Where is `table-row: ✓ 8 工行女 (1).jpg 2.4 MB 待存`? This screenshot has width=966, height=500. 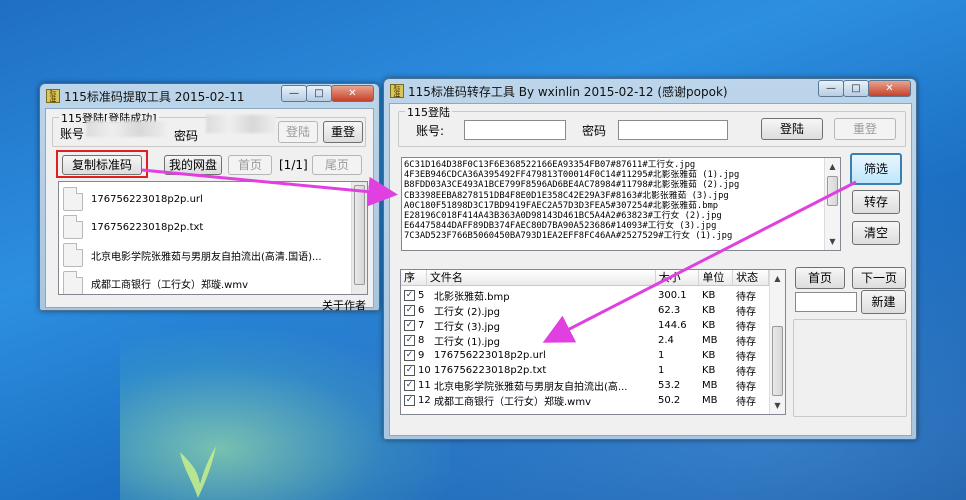 table-row: ✓ 8 工行女 (1).jpg 2.4 MB 待存 is located at coordinates (585, 340).